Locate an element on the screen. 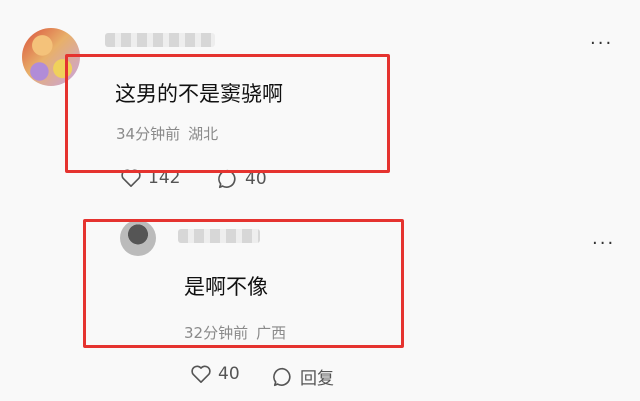  like-button: 40 is located at coordinates (215, 374).